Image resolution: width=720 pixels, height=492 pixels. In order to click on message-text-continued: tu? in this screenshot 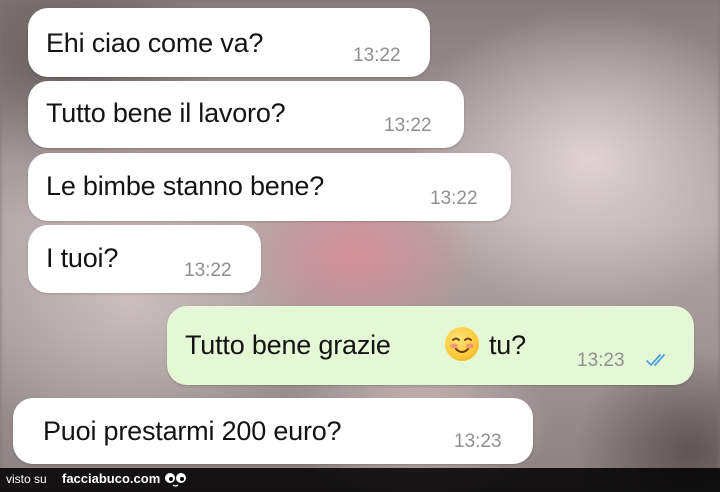, I will do `click(507, 345)`.